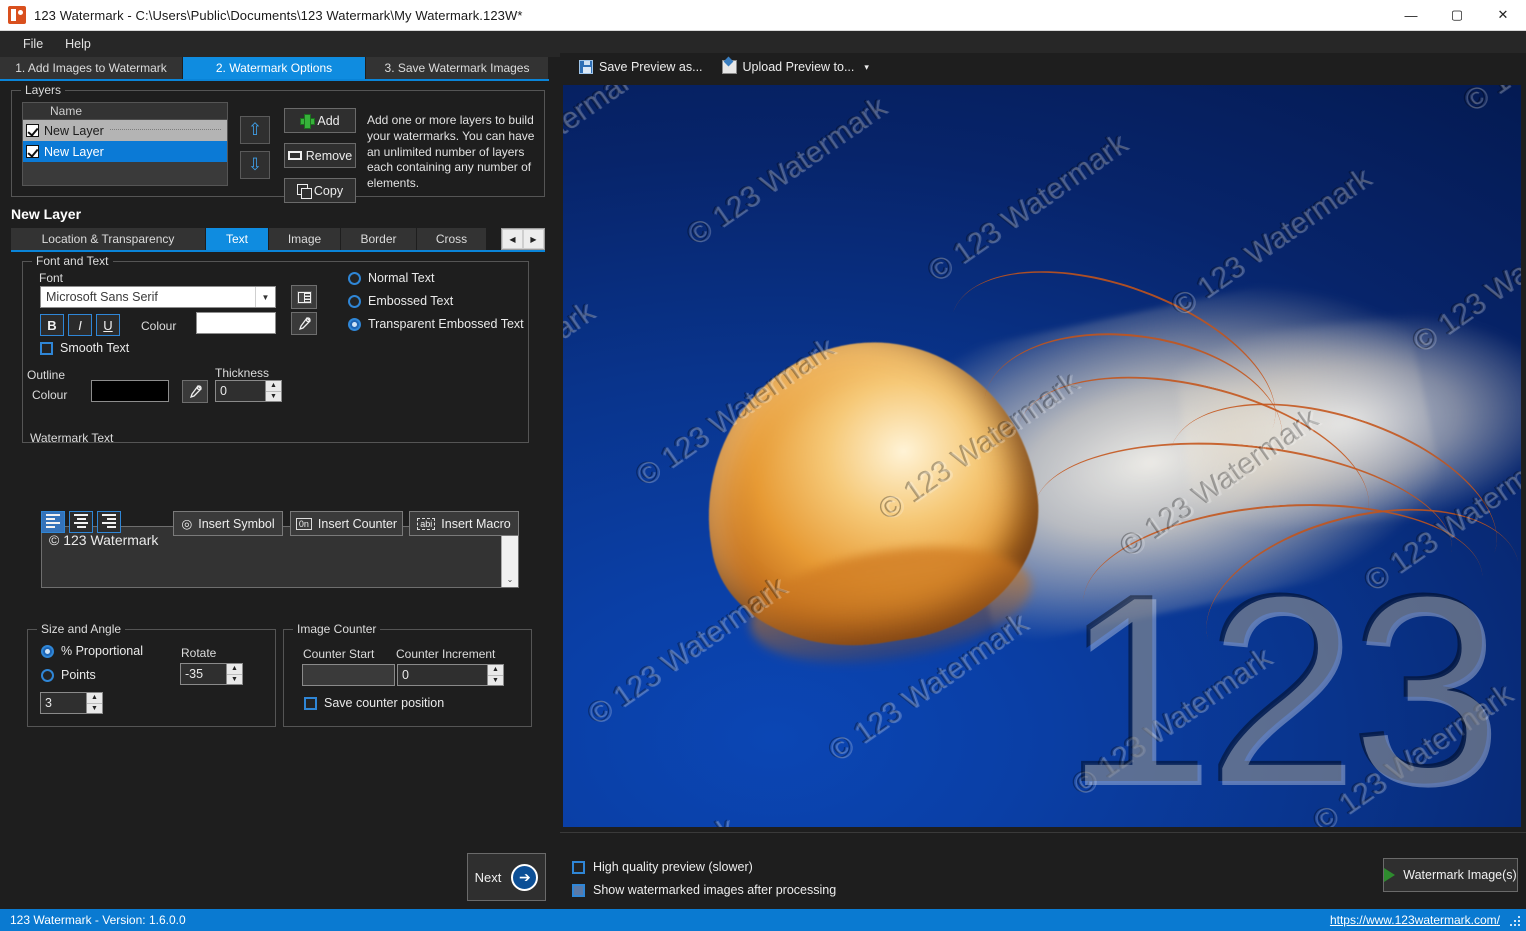 Image resolution: width=1526 pixels, height=931 pixels. What do you see at coordinates (304, 323) in the screenshot?
I see `text-colour-picker-button` at bounding box center [304, 323].